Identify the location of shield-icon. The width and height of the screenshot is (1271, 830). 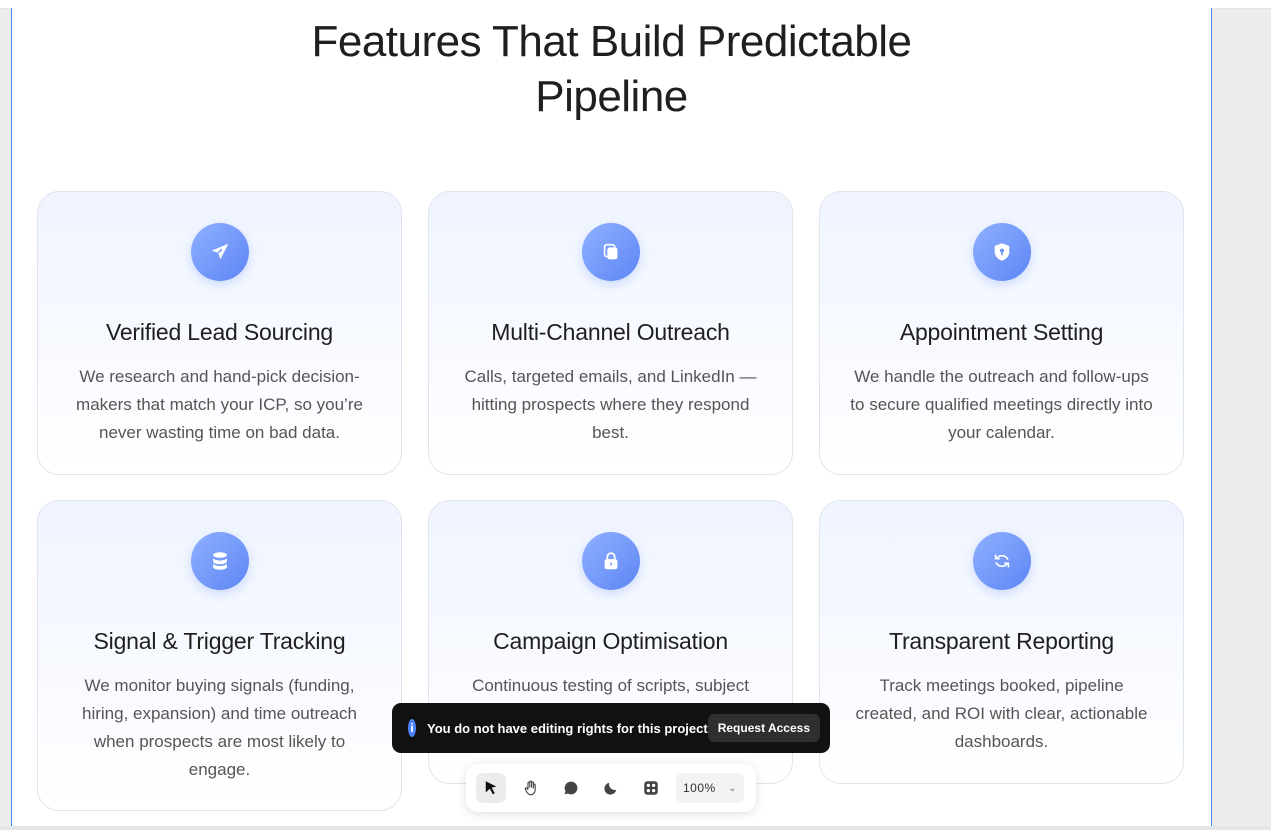
(1001, 252).